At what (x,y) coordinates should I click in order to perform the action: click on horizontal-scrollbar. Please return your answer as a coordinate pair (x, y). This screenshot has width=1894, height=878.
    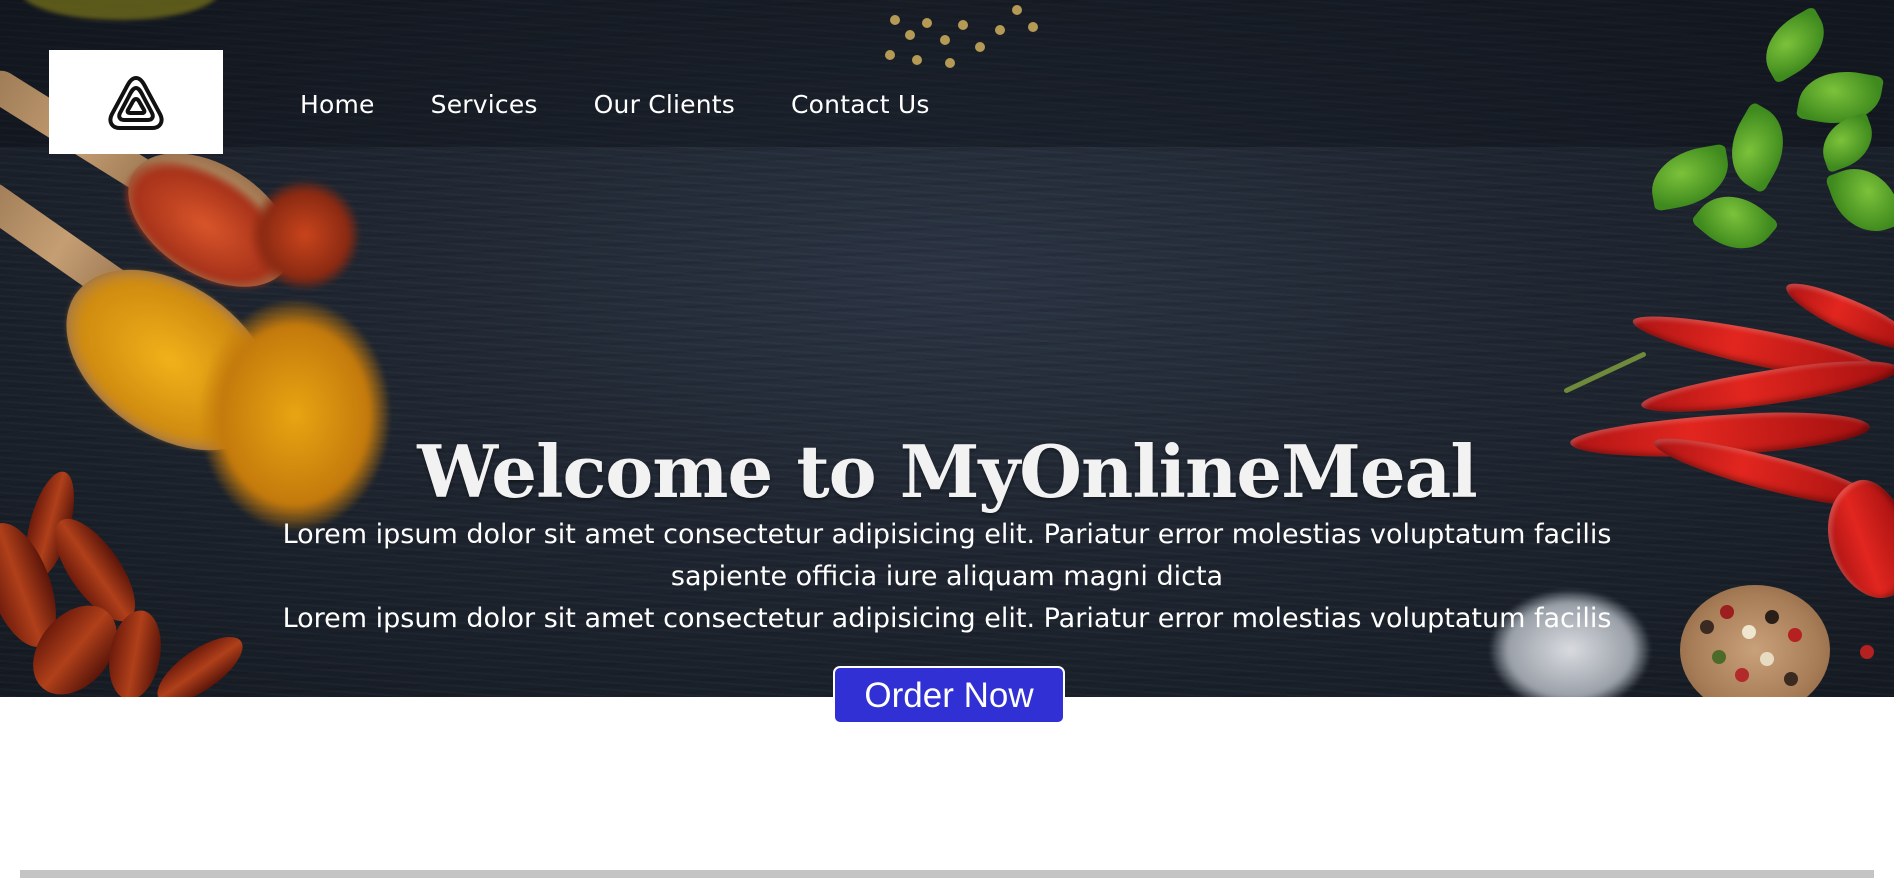
    Looking at the image, I should click on (947, 874).